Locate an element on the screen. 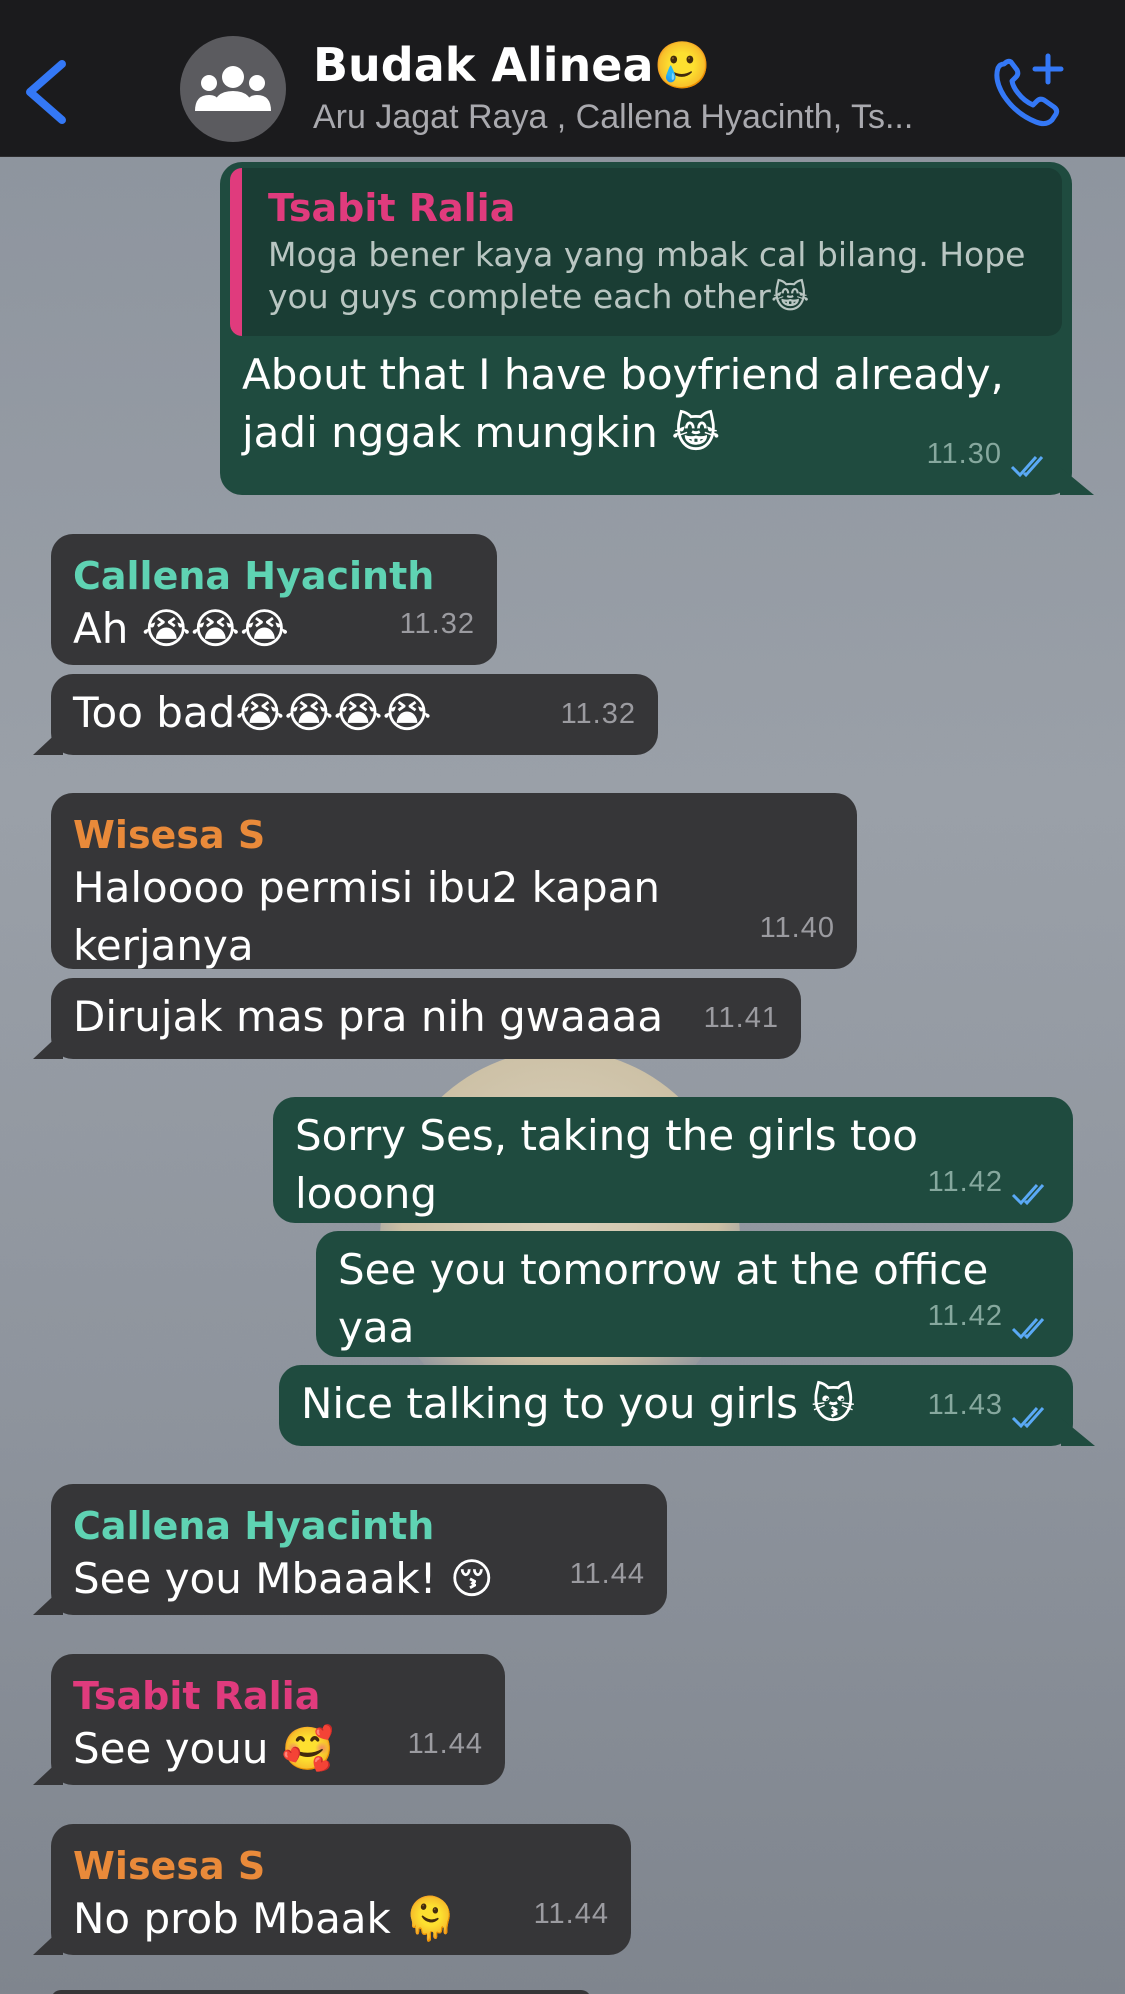 This screenshot has width=1125, height=1994. message-bubble-incoming: Too bad😭😭😭😭 11.32 is located at coordinates (345, 714).